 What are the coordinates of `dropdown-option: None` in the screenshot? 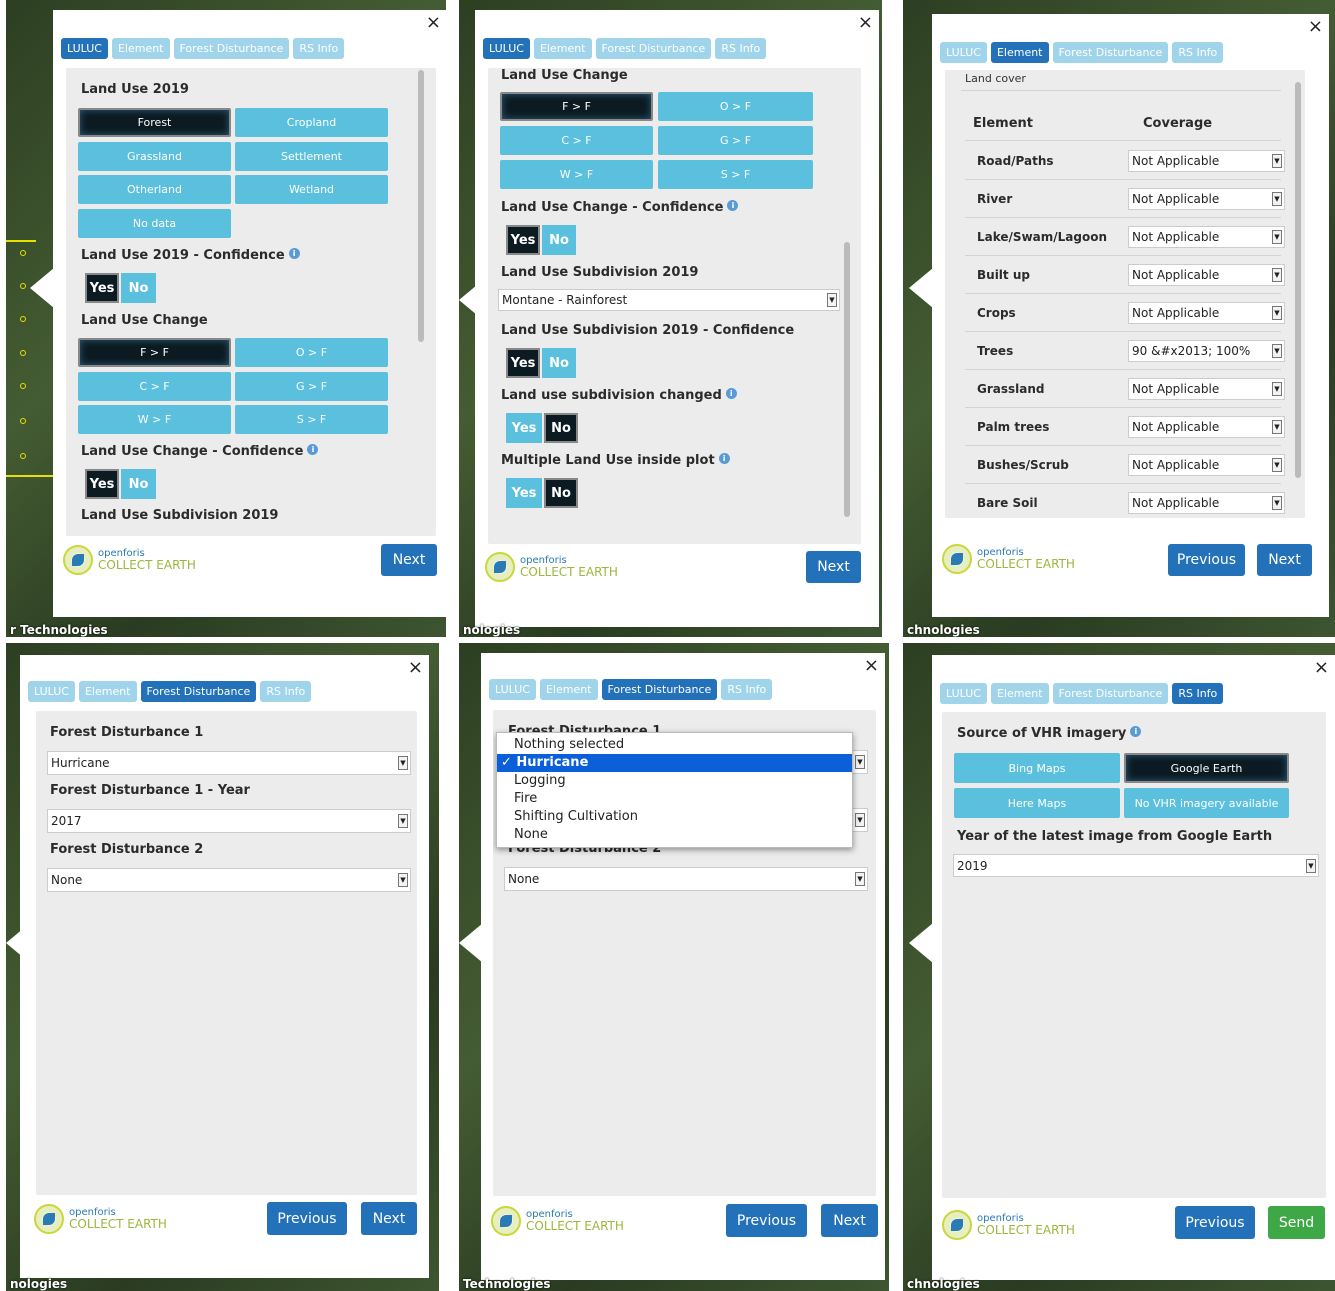 It's located at (674, 835).